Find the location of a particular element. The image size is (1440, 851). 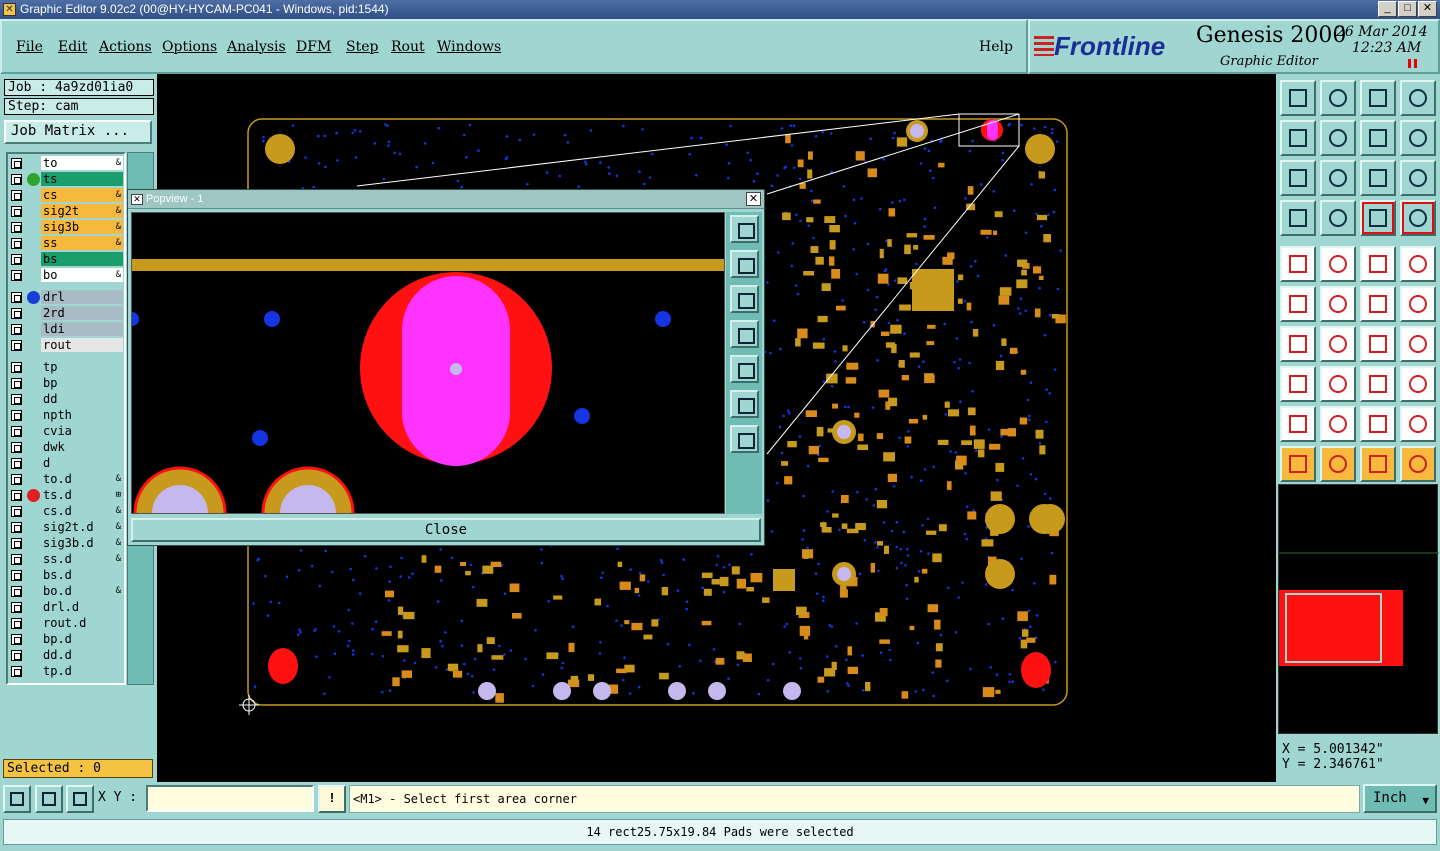

layer-row-ts-d: ts.d ⊞ is located at coordinates (66, 495).